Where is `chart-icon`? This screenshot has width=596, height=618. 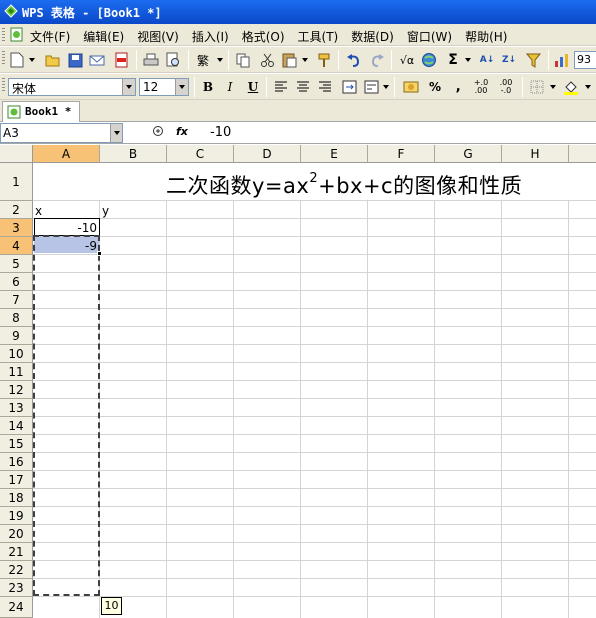 chart-icon is located at coordinates (562, 60).